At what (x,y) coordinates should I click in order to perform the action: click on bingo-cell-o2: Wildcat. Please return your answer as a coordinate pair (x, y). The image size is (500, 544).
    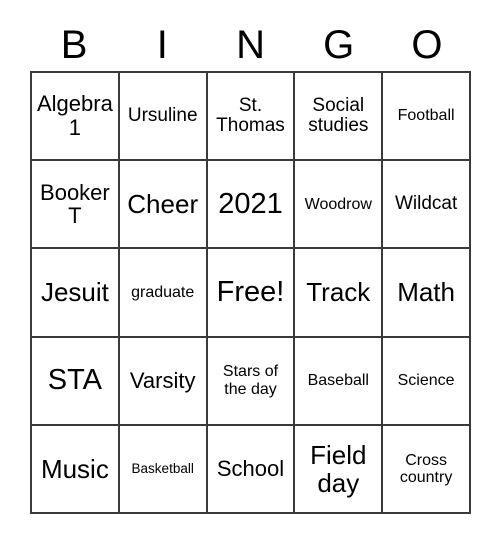
    Looking at the image, I should click on (427, 205).